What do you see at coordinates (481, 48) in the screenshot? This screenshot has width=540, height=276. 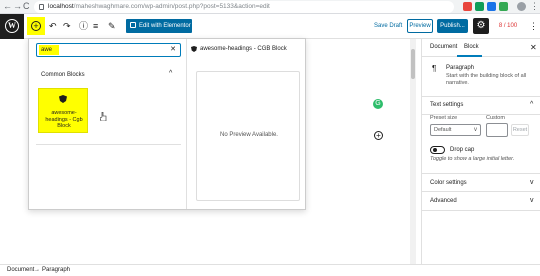 I see `sidebar-tabs: Document Block ✕` at bounding box center [481, 48].